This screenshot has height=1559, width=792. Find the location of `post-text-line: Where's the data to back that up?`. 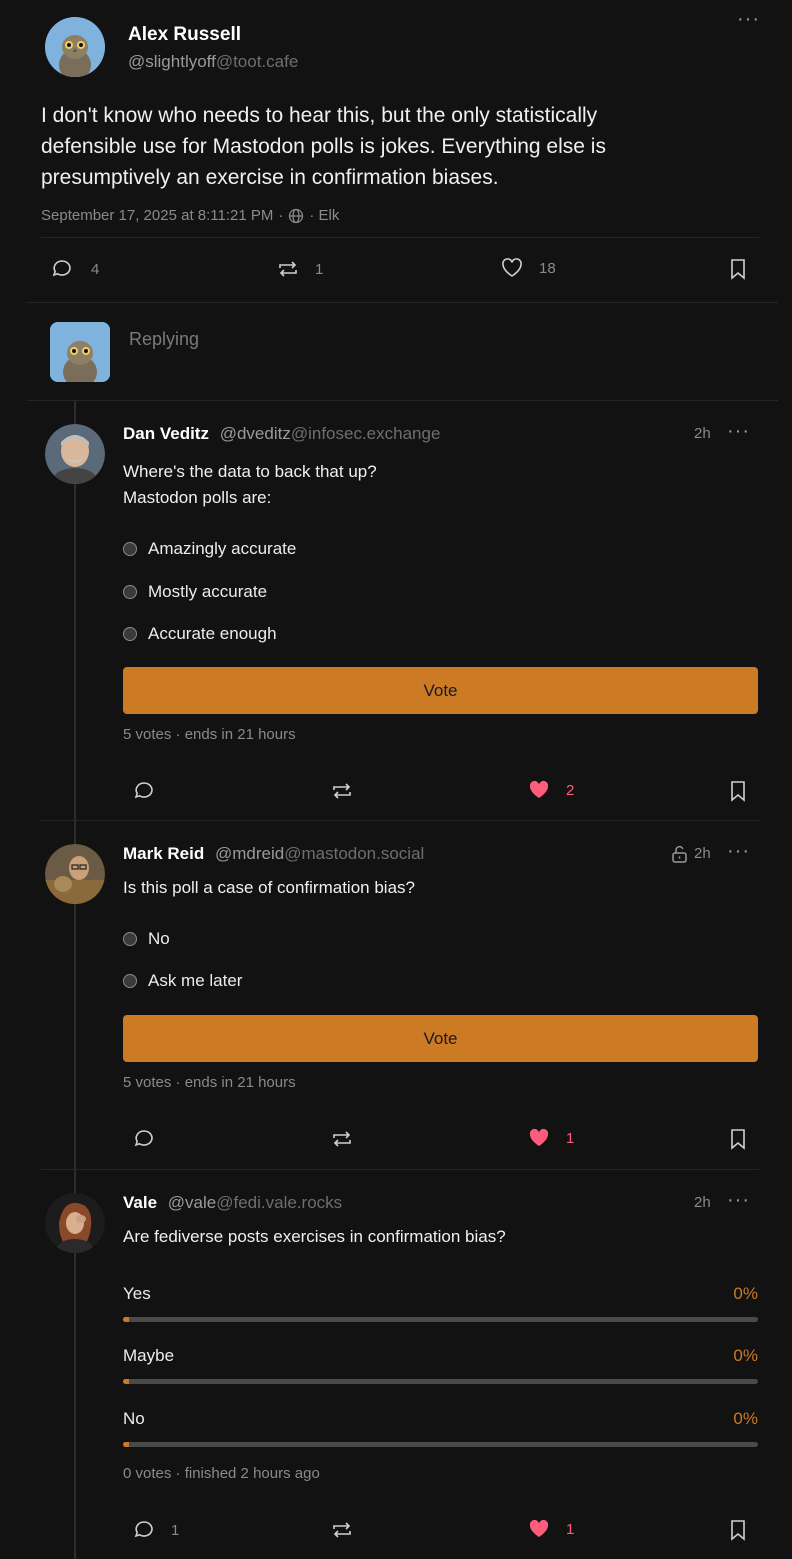

post-text-line: Where's the data to back that up? is located at coordinates (250, 471).